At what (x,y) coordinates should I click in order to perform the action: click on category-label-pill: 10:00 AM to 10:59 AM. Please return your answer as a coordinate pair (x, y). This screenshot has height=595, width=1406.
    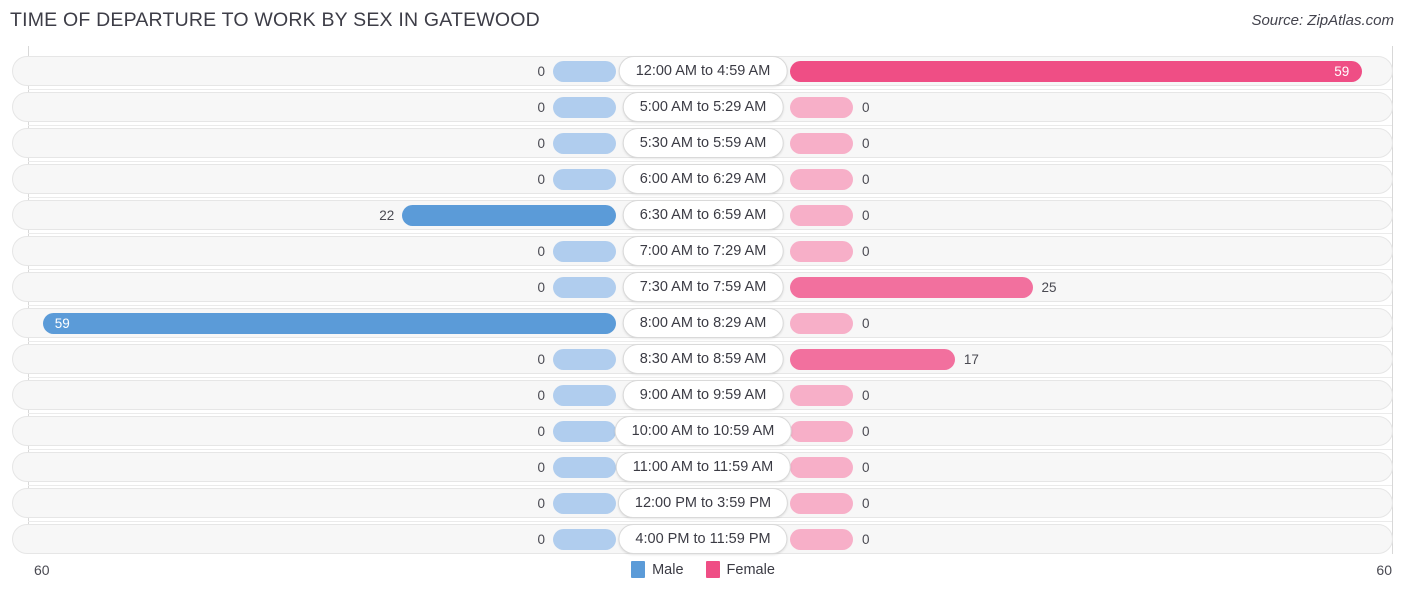
    Looking at the image, I should click on (703, 431).